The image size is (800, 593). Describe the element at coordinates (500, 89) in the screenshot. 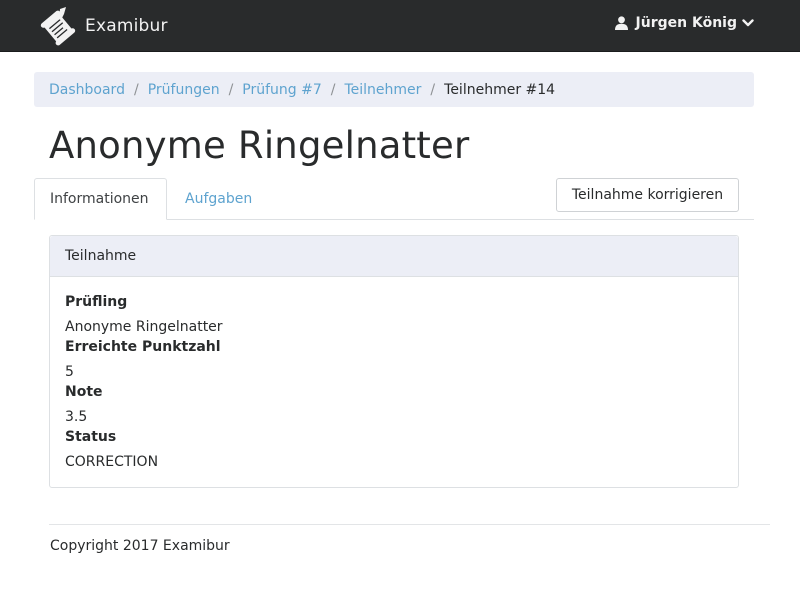

I see `breadcrumb-current: Teilnehmer #14` at that location.